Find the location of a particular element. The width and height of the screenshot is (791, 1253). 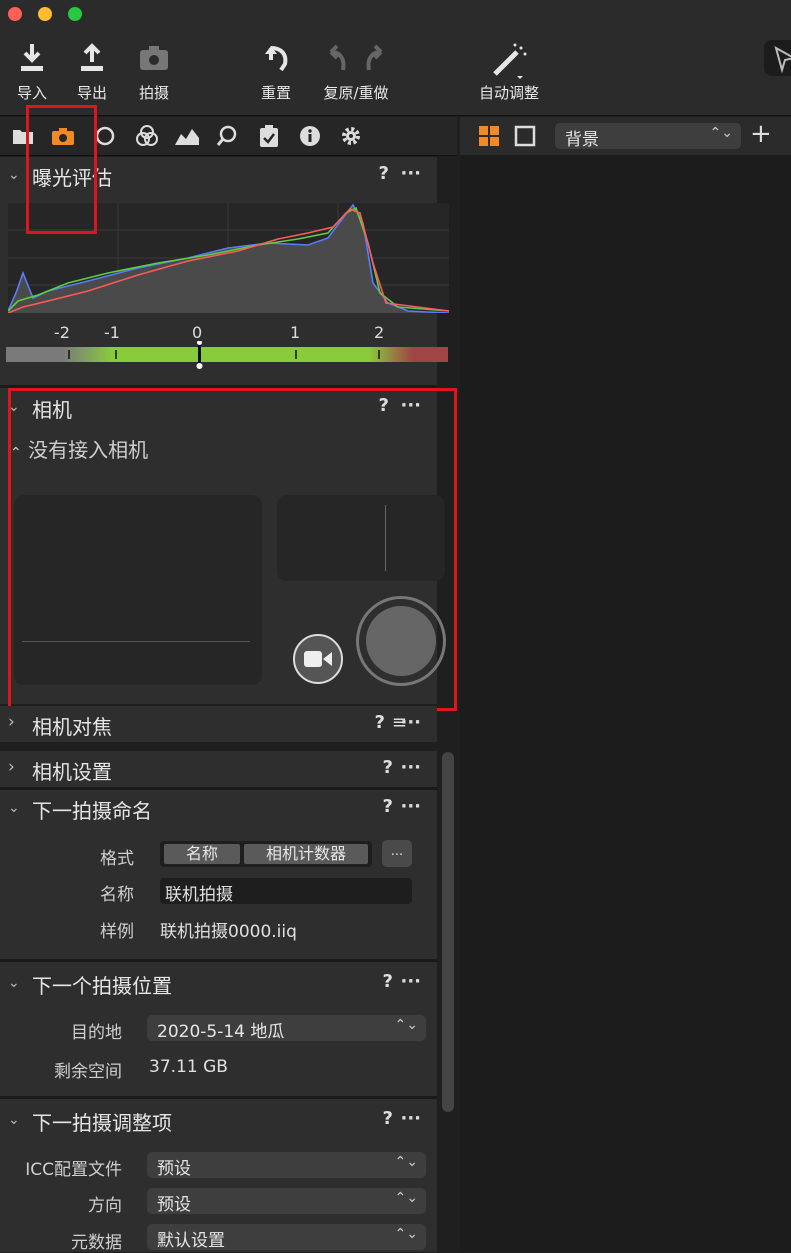

grid-view-button is located at coordinates (489, 138).